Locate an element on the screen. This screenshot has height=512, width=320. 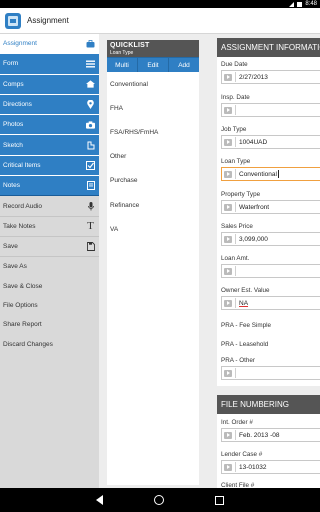
sidebar-item-comps: Comps is located at coordinates (49, 84).